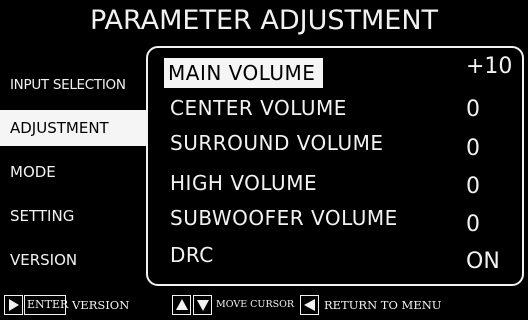 The height and width of the screenshot is (320, 528). I want to click on param-center-volume-label: CENTER VOLUME, so click(258, 108).